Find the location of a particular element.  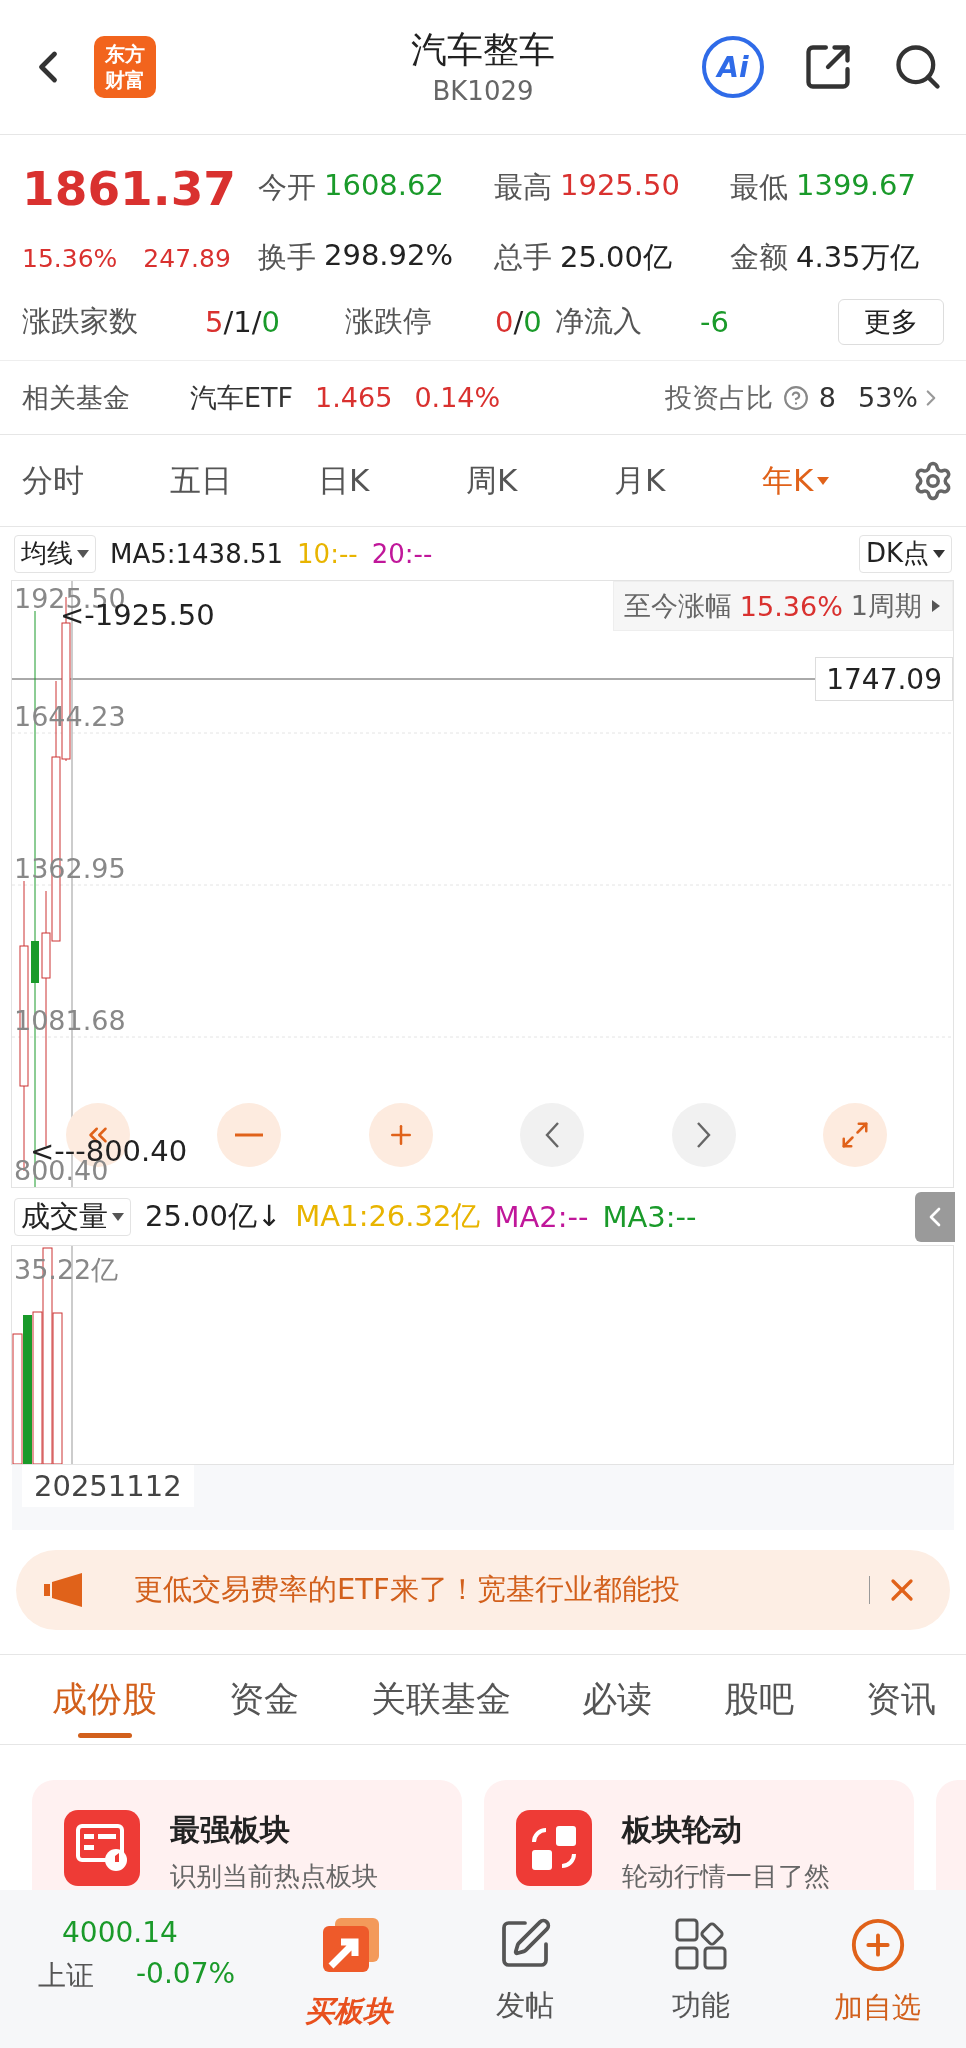

fund-label: 相关基金 is located at coordinates (76, 397).